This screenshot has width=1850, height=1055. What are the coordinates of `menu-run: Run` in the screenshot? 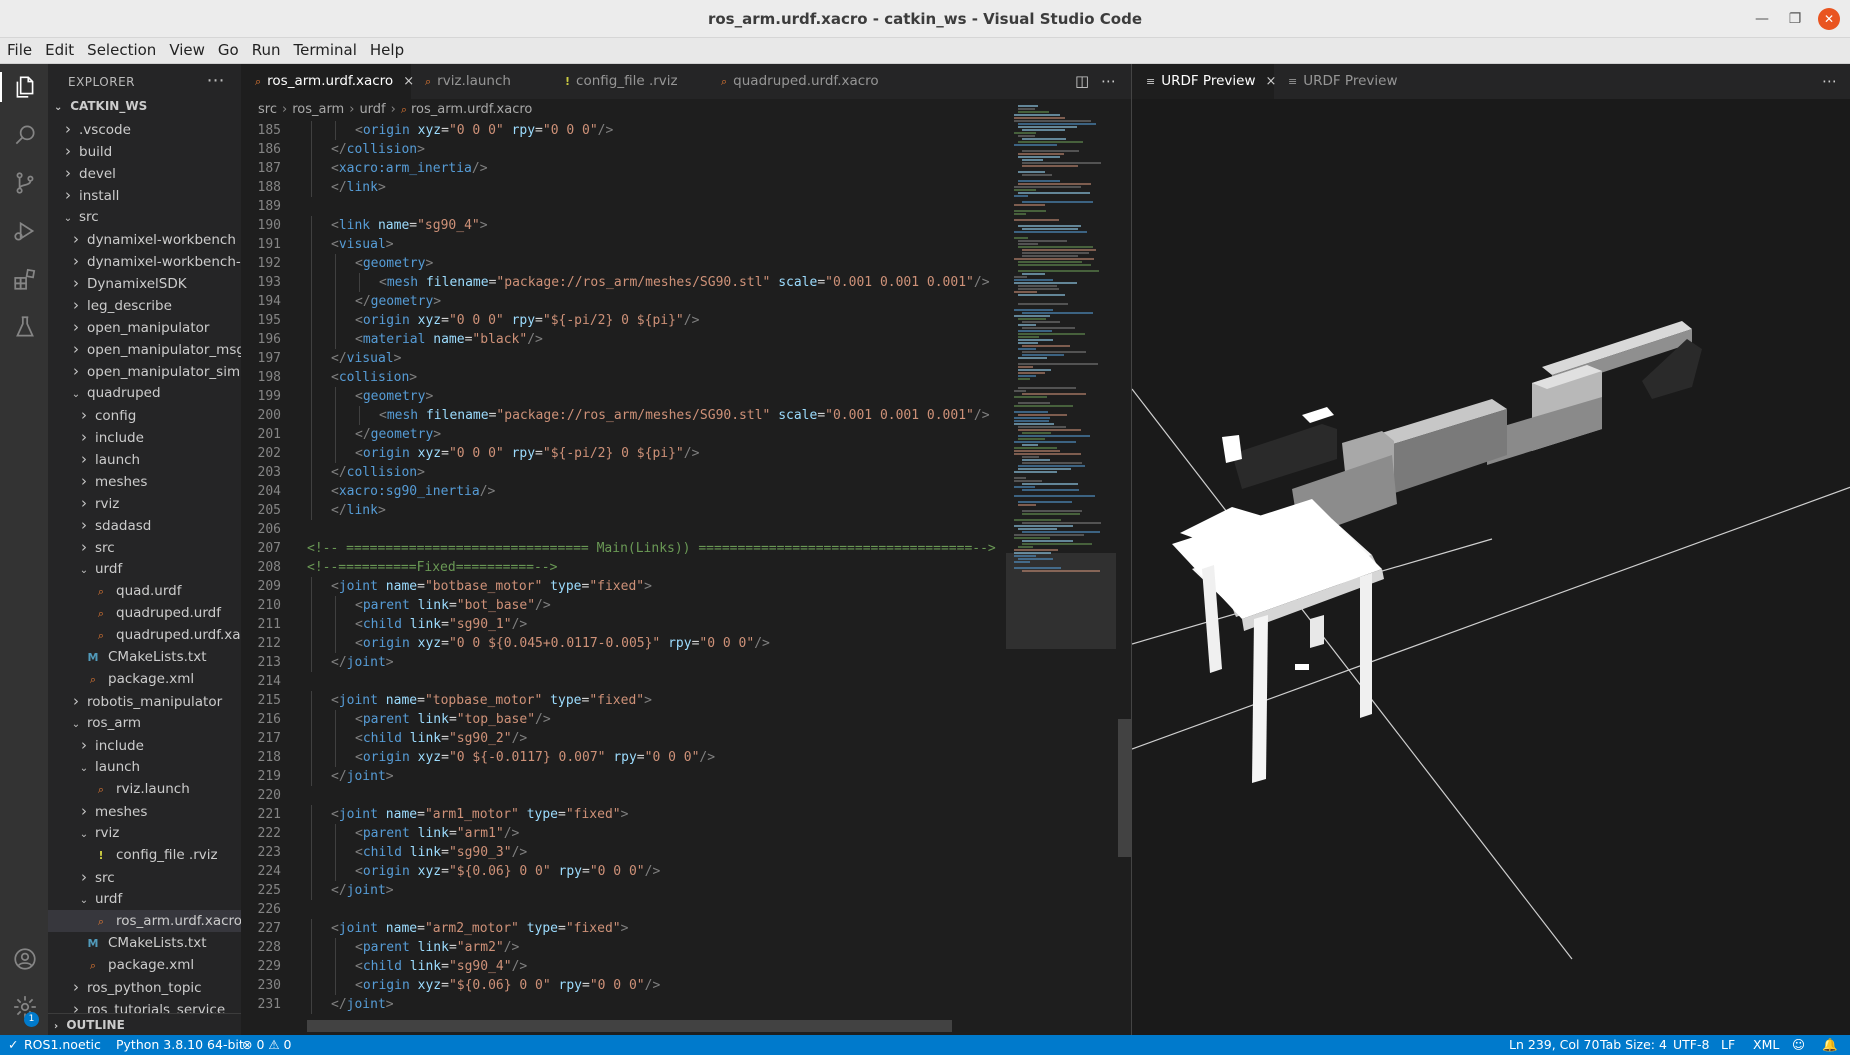 It's located at (266, 48).